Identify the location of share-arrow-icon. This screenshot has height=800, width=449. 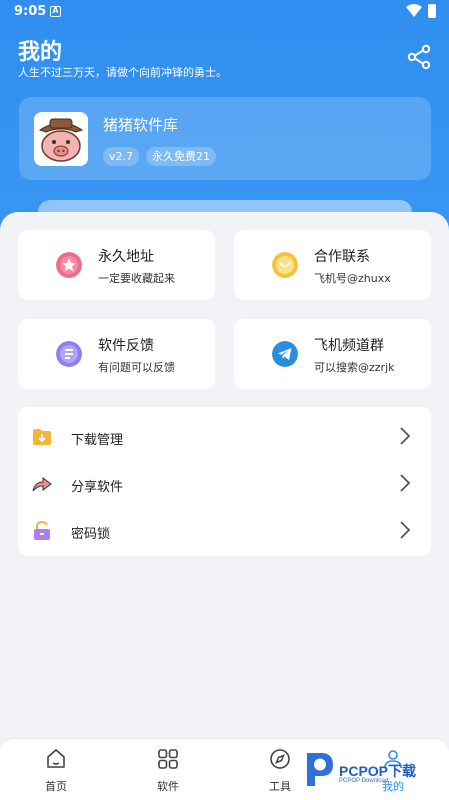
(42, 484).